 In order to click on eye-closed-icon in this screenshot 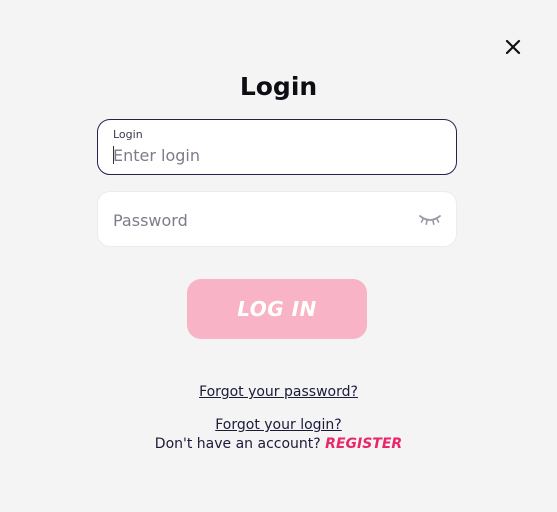, I will do `click(430, 219)`.